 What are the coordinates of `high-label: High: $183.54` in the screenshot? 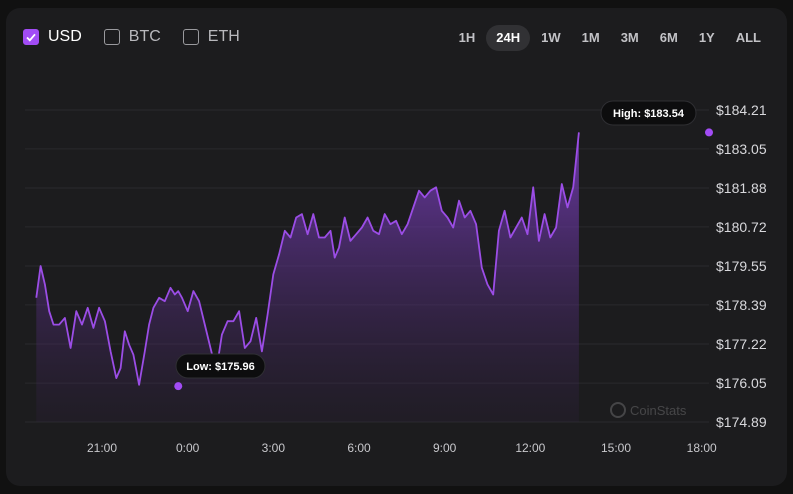 It's located at (649, 114).